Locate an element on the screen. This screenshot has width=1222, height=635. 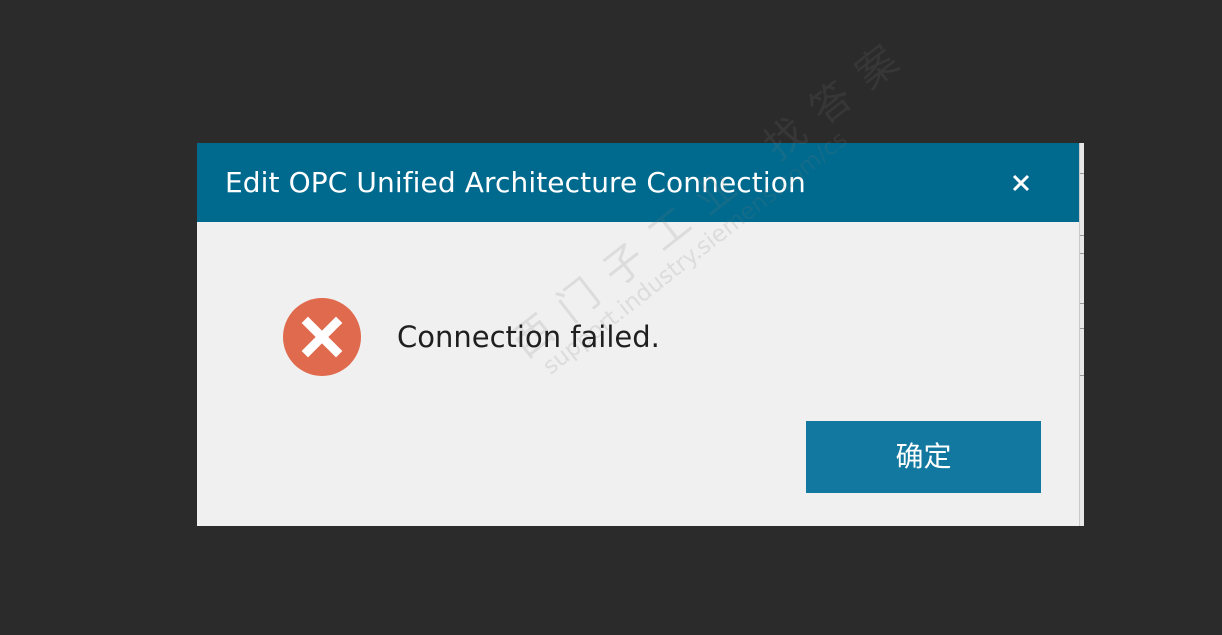
close-icon is located at coordinates (1021, 183).